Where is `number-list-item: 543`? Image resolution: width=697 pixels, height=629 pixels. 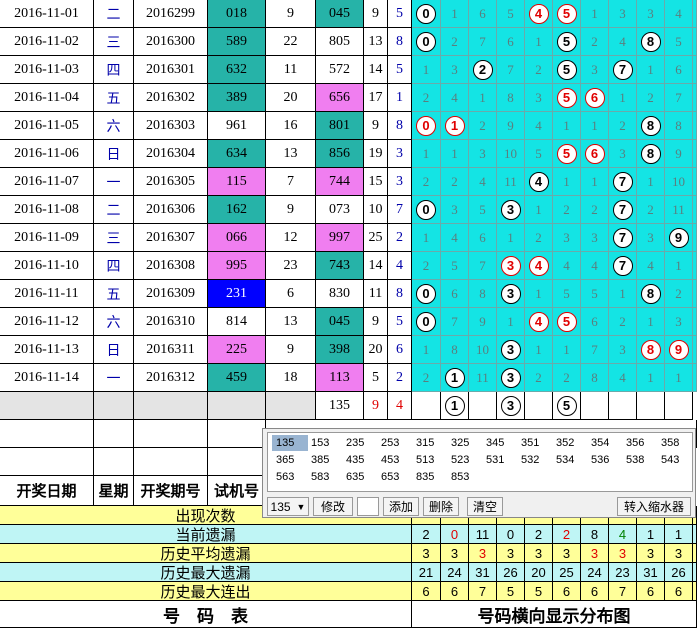
number-list-item: 543 is located at coordinates (675, 460).